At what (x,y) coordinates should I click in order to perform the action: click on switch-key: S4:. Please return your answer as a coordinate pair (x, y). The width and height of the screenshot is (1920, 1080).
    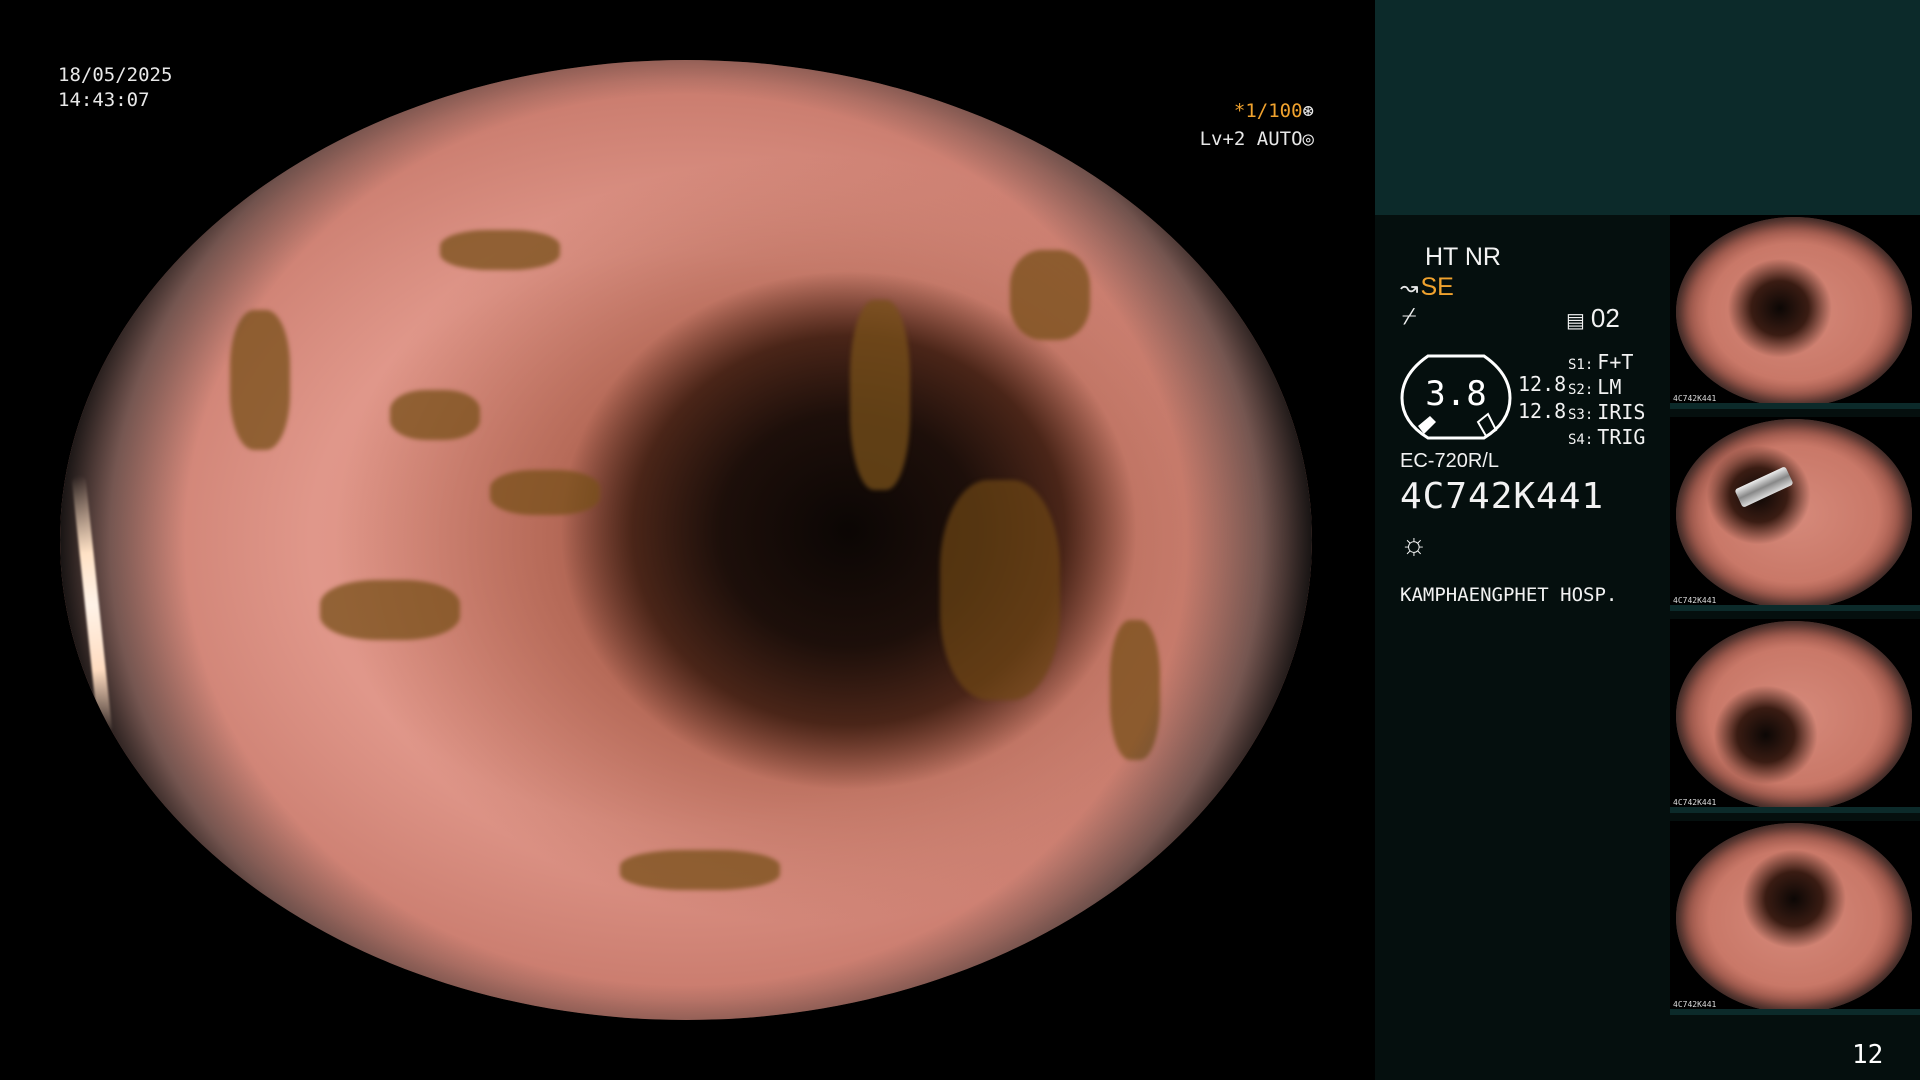
    Looking at the image, I should click on (1581, 440).